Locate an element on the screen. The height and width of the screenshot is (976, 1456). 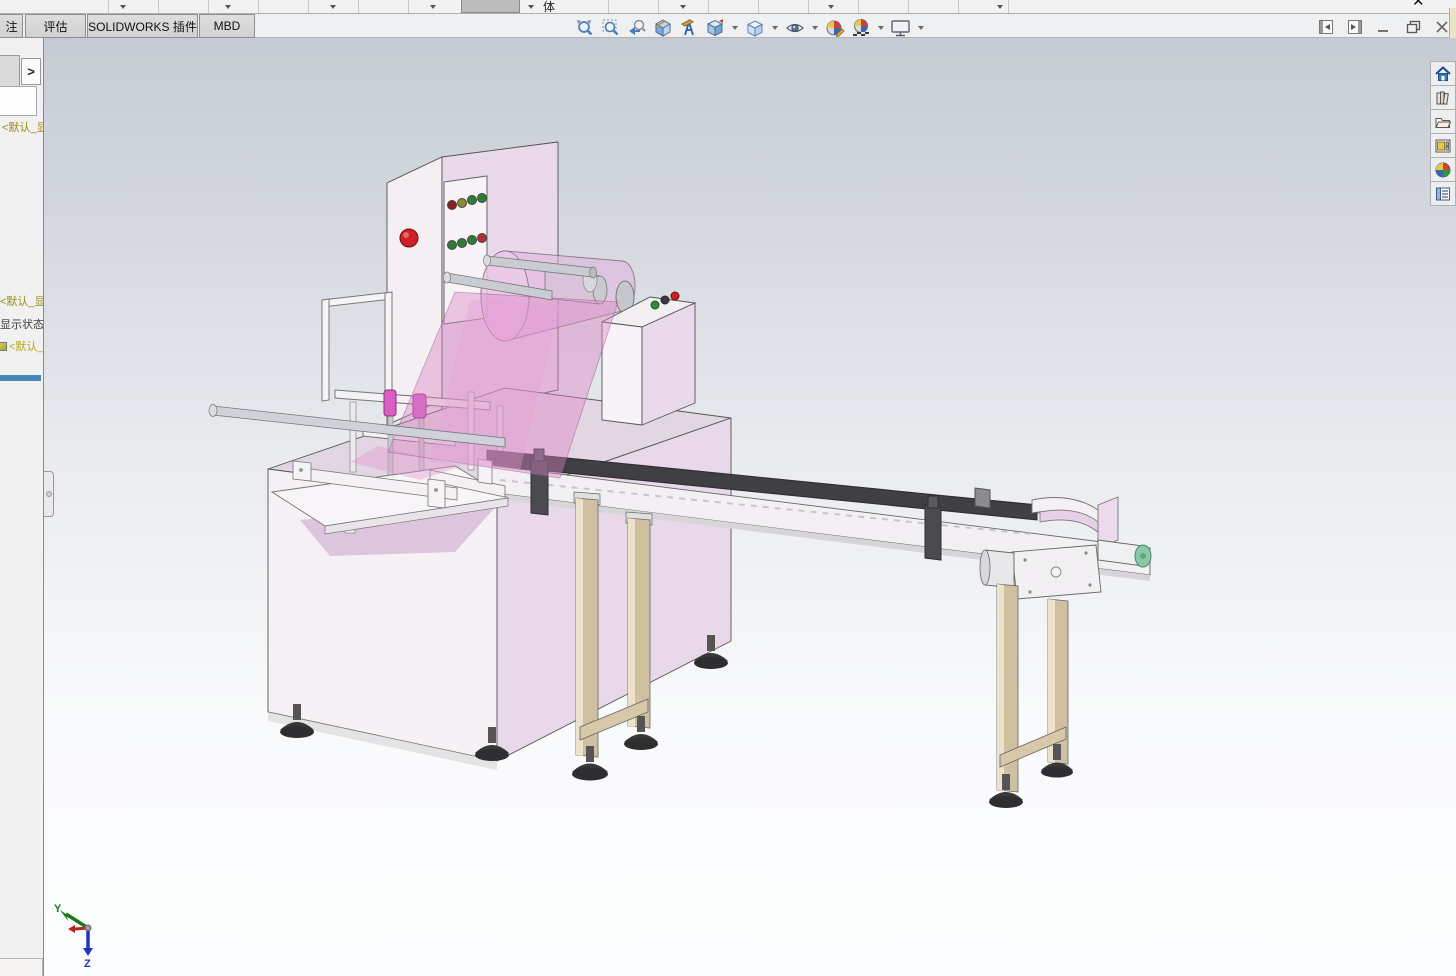
configuration-icon is located at coordinates (3, 346).